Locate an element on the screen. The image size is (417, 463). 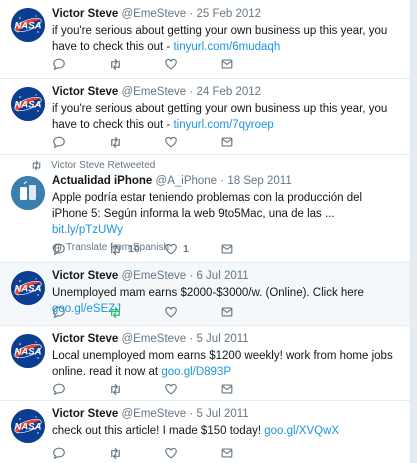
tweet-link: goo.gl/XVQwX is located at coordinates (301, 431).